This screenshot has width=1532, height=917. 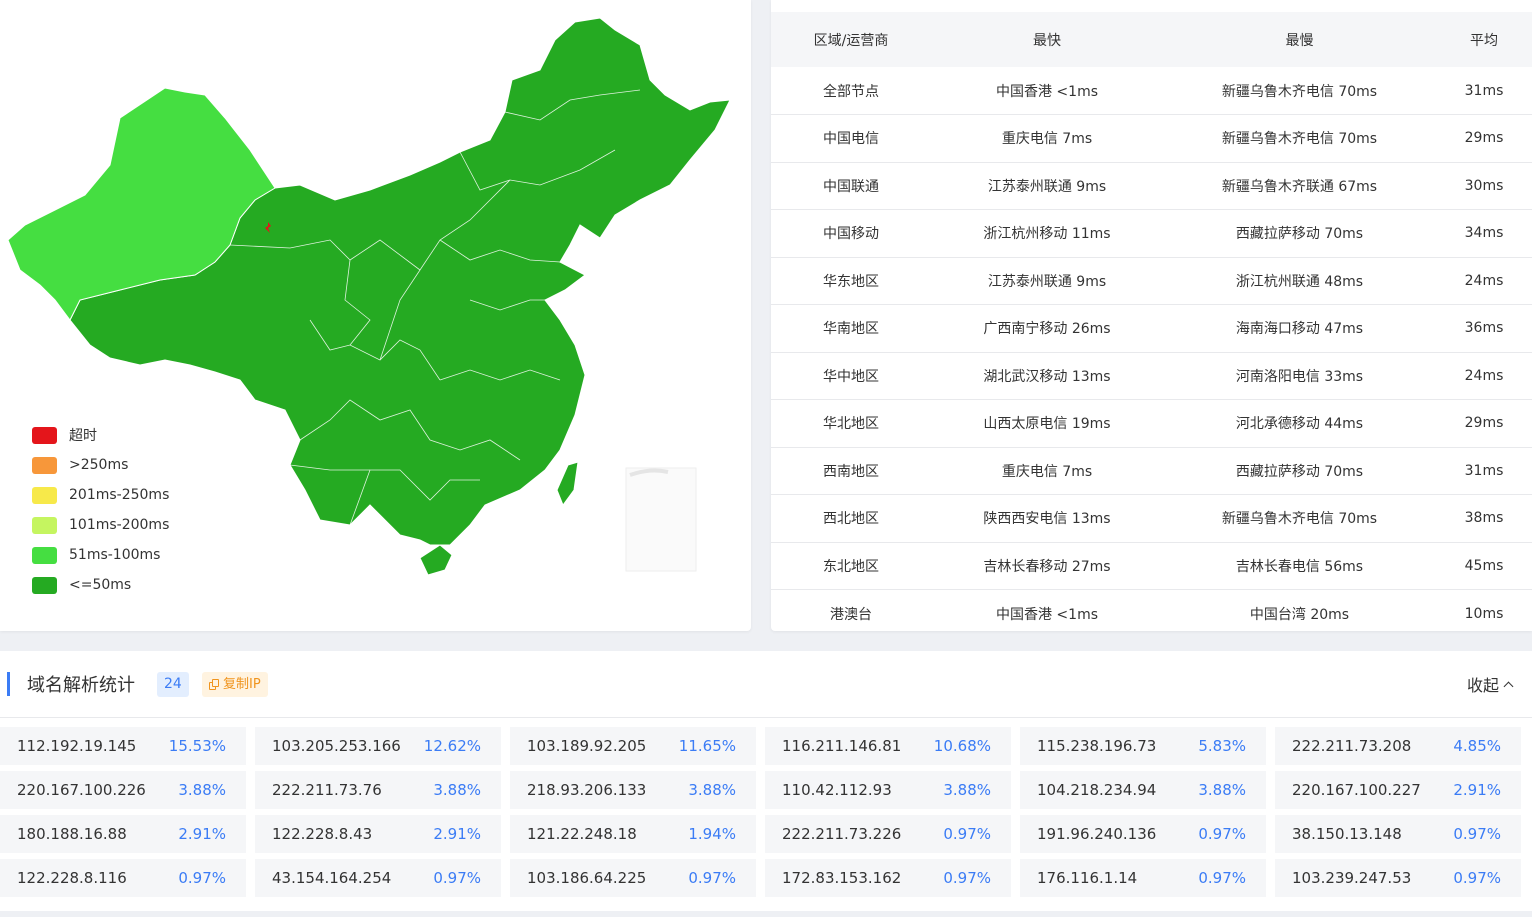 What do you see at coordinates (1299, 281) in the screenshot?
I see `cell-slowest: 浙江杭州联通 48ms` at bounding box center [1299, 281].